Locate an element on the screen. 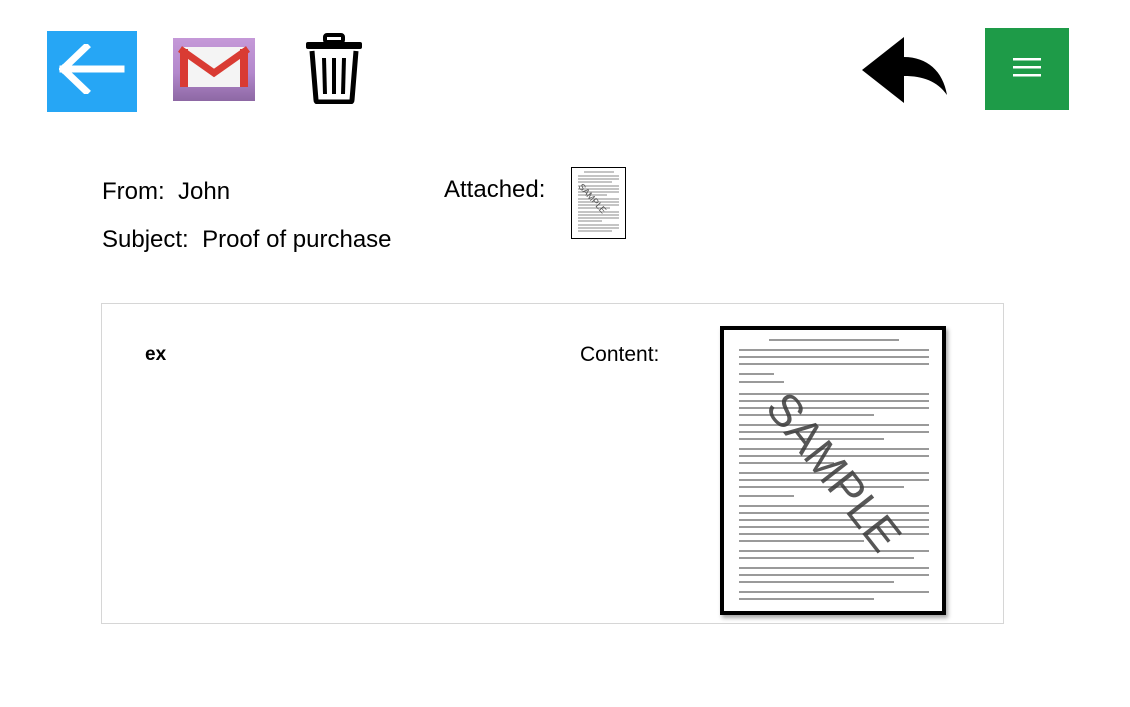 Image resolution: width=1130 pixels, height=707 pixels. from-label: From: is located at coordinates (133, 191).